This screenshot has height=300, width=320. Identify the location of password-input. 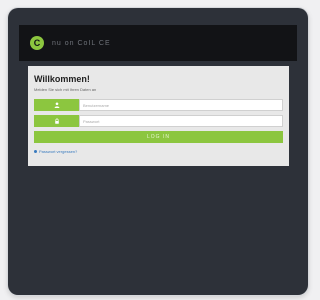
(181, 121).